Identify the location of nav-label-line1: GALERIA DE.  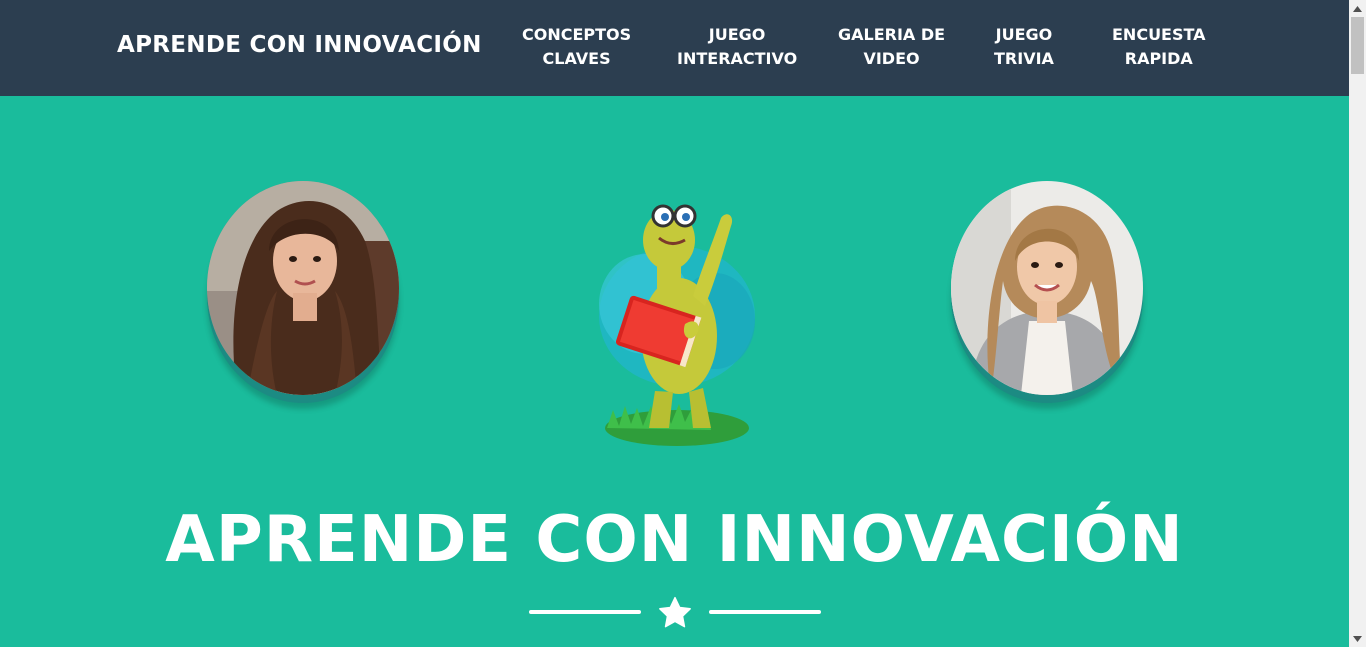
(892, 34).